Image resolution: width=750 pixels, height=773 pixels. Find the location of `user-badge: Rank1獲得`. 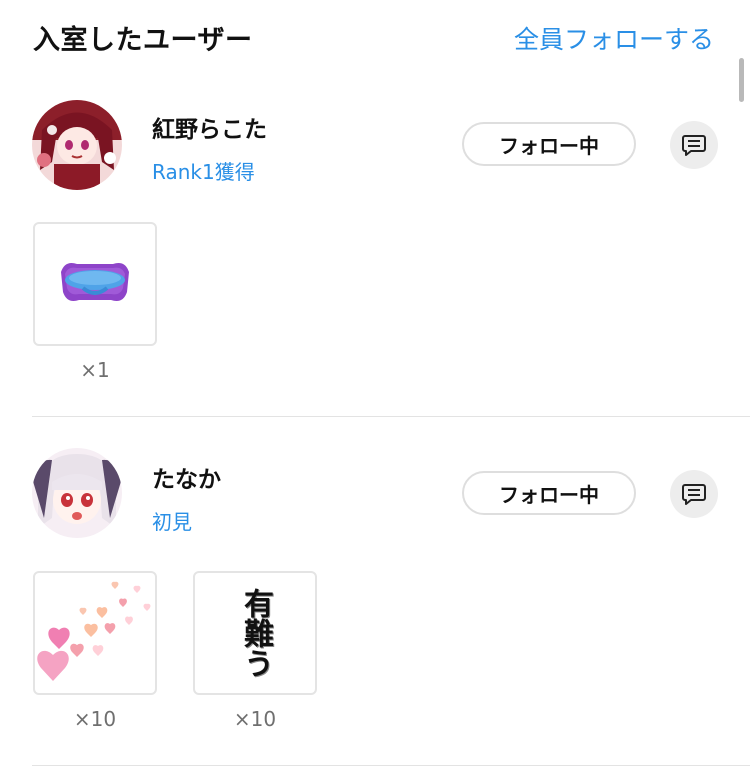

user-badge: Rank1獲得 is located at coordinates (203, 172).